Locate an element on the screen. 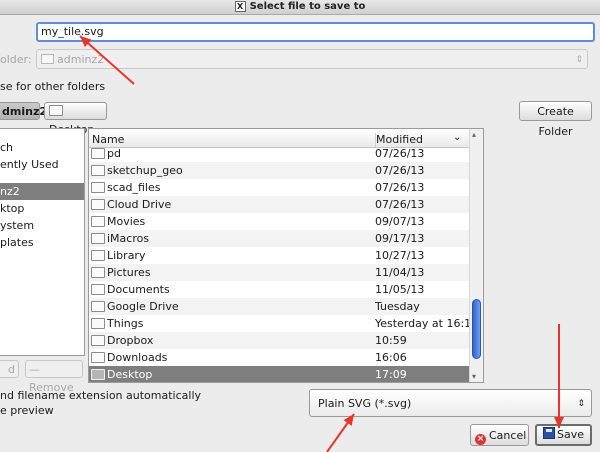  file-name: Documents is located at coordinates (138, 289).